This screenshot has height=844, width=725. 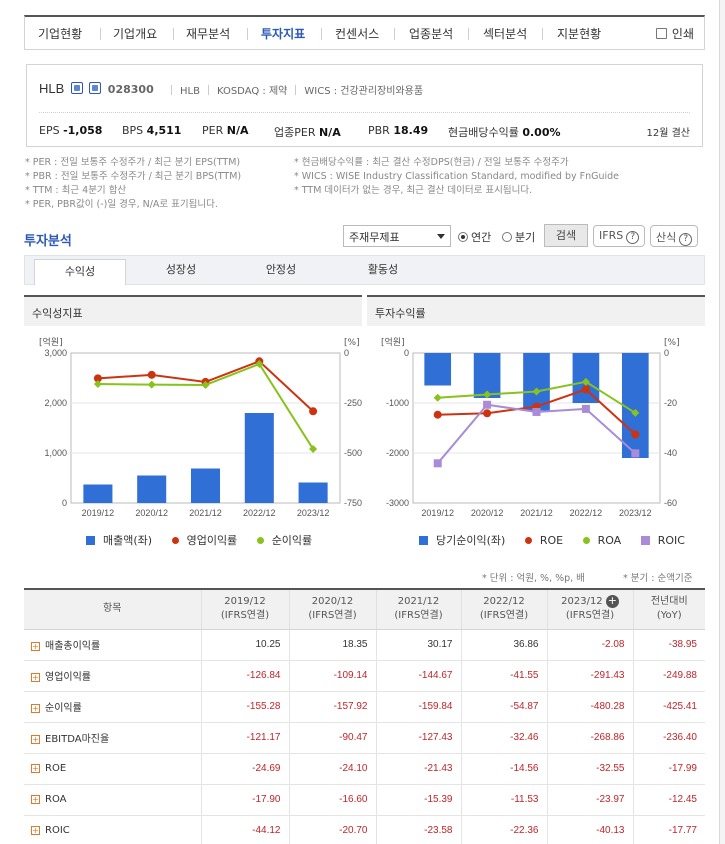 What do you see at coordinates (113, 738) in the screenshot?
I see `row-label: + EBITDA마진율` at bounding box center [113, 738].